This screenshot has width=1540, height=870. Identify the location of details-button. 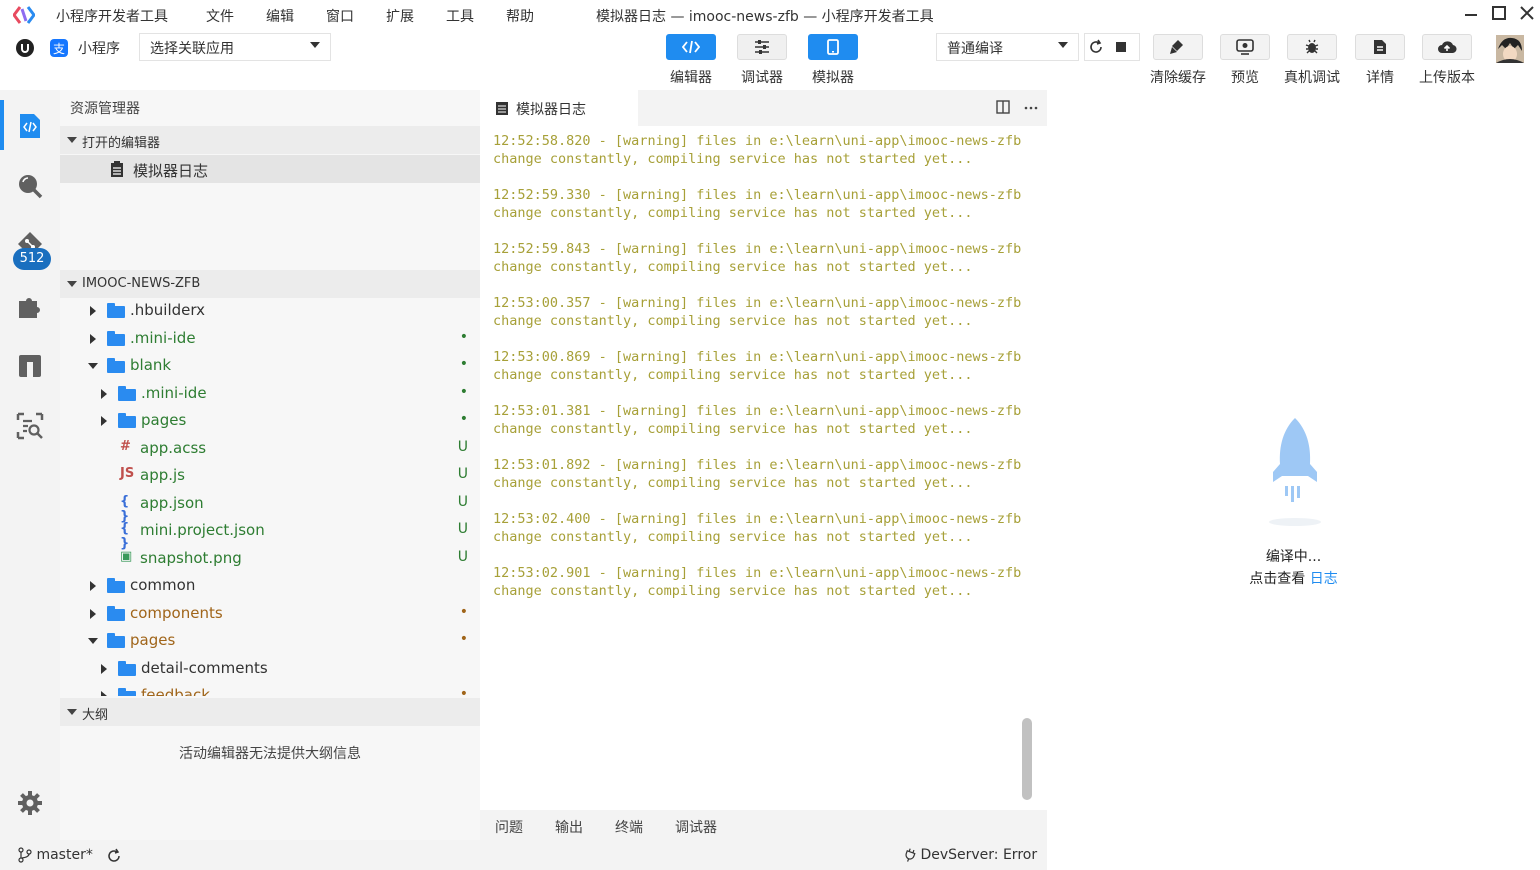
(1380, 47).